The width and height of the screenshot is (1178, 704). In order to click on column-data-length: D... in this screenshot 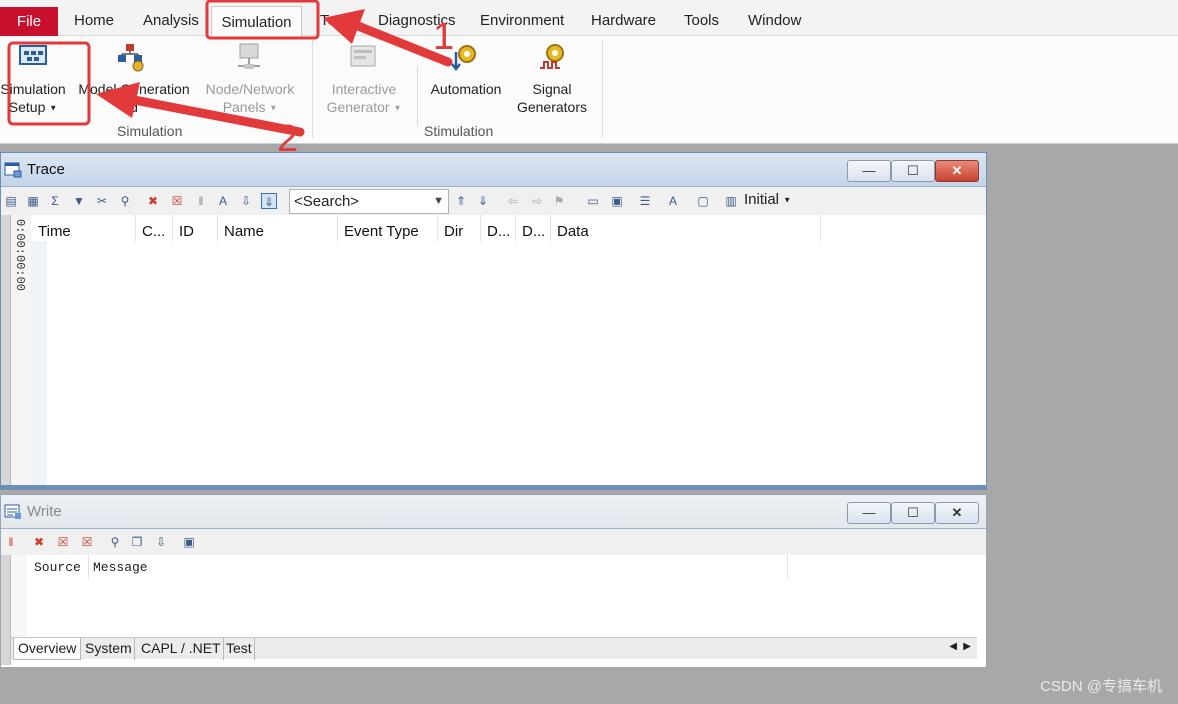, I will do `click(533, 231)`.